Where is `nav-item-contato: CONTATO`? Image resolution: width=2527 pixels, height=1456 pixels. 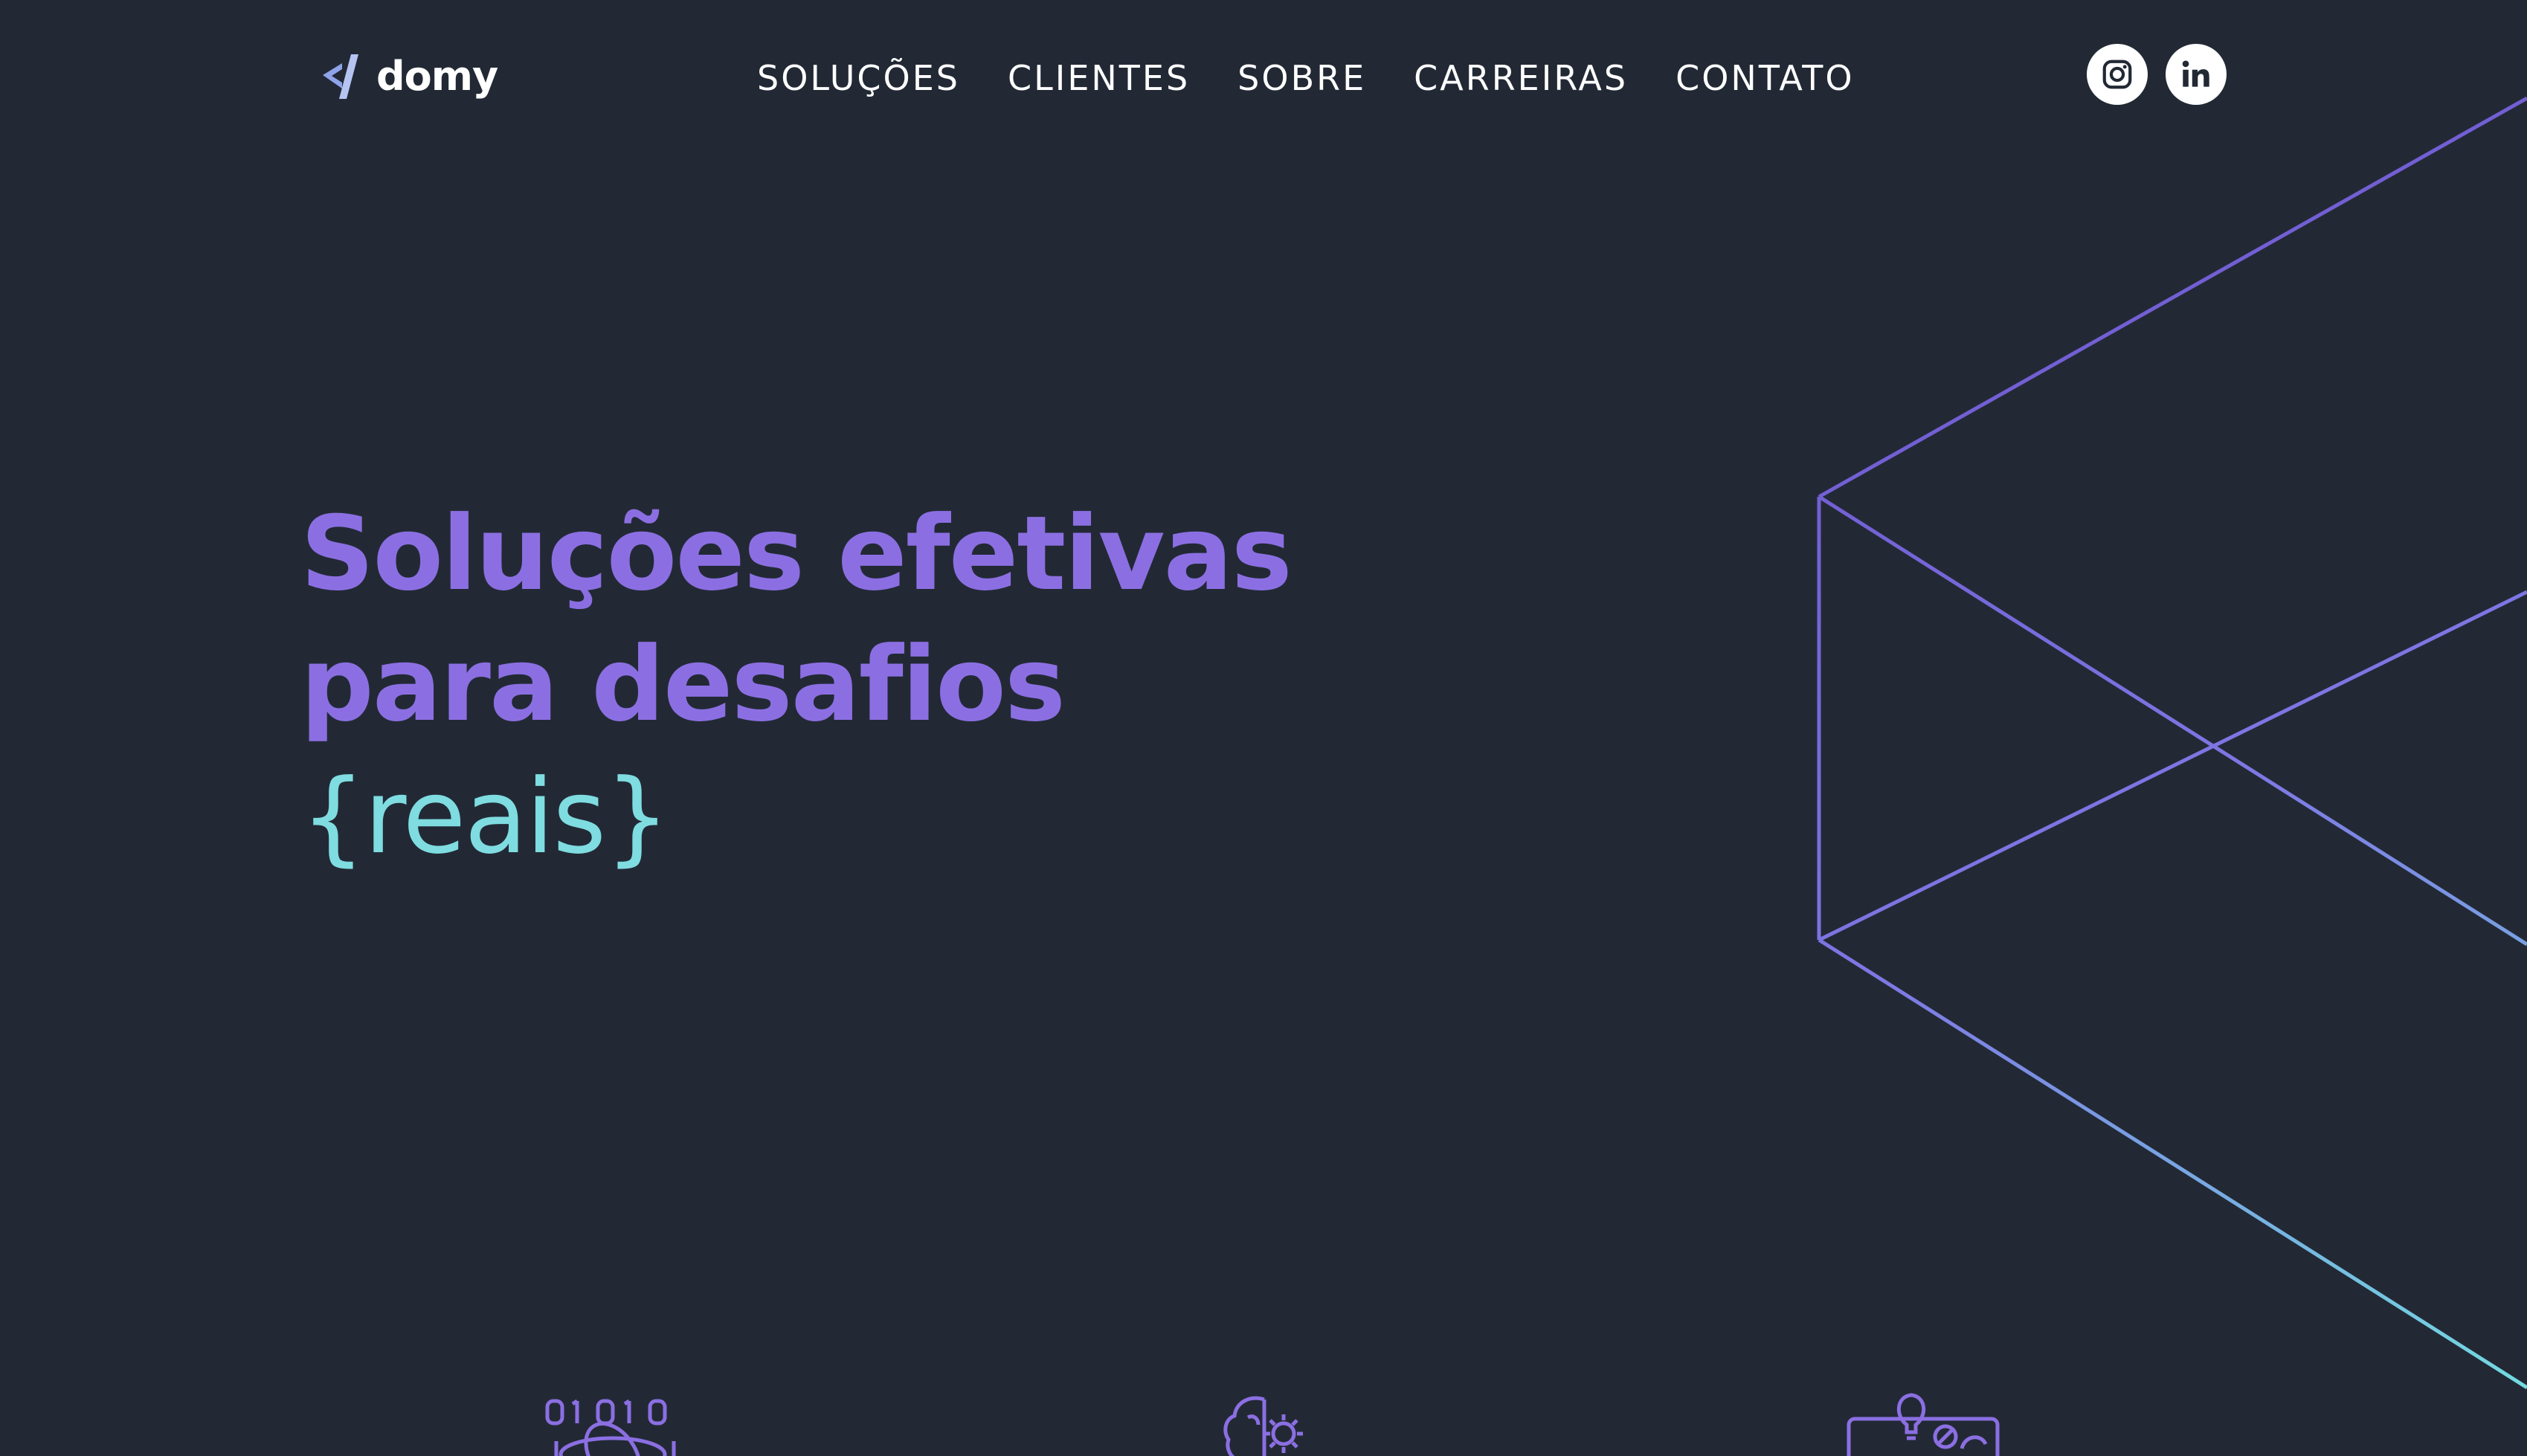 nav-item-contato: CONTATO is located at coordinates (1764, 78).